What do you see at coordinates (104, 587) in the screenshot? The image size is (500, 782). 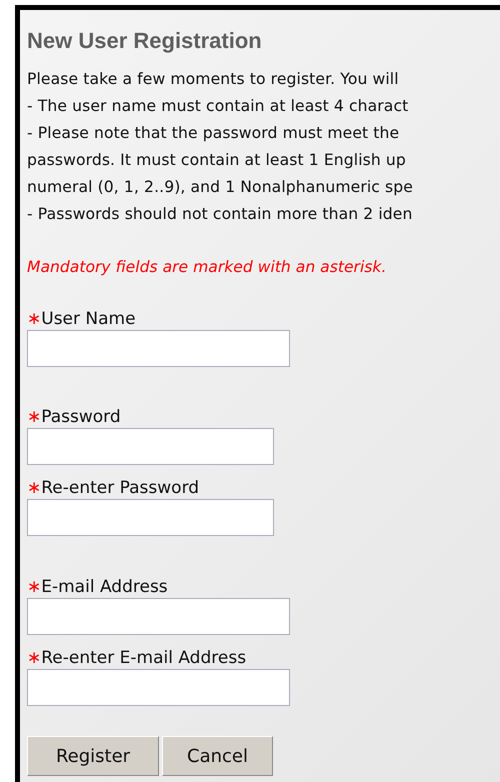 I see `field-label: E-mail Address` at bounding box center [104, 587].